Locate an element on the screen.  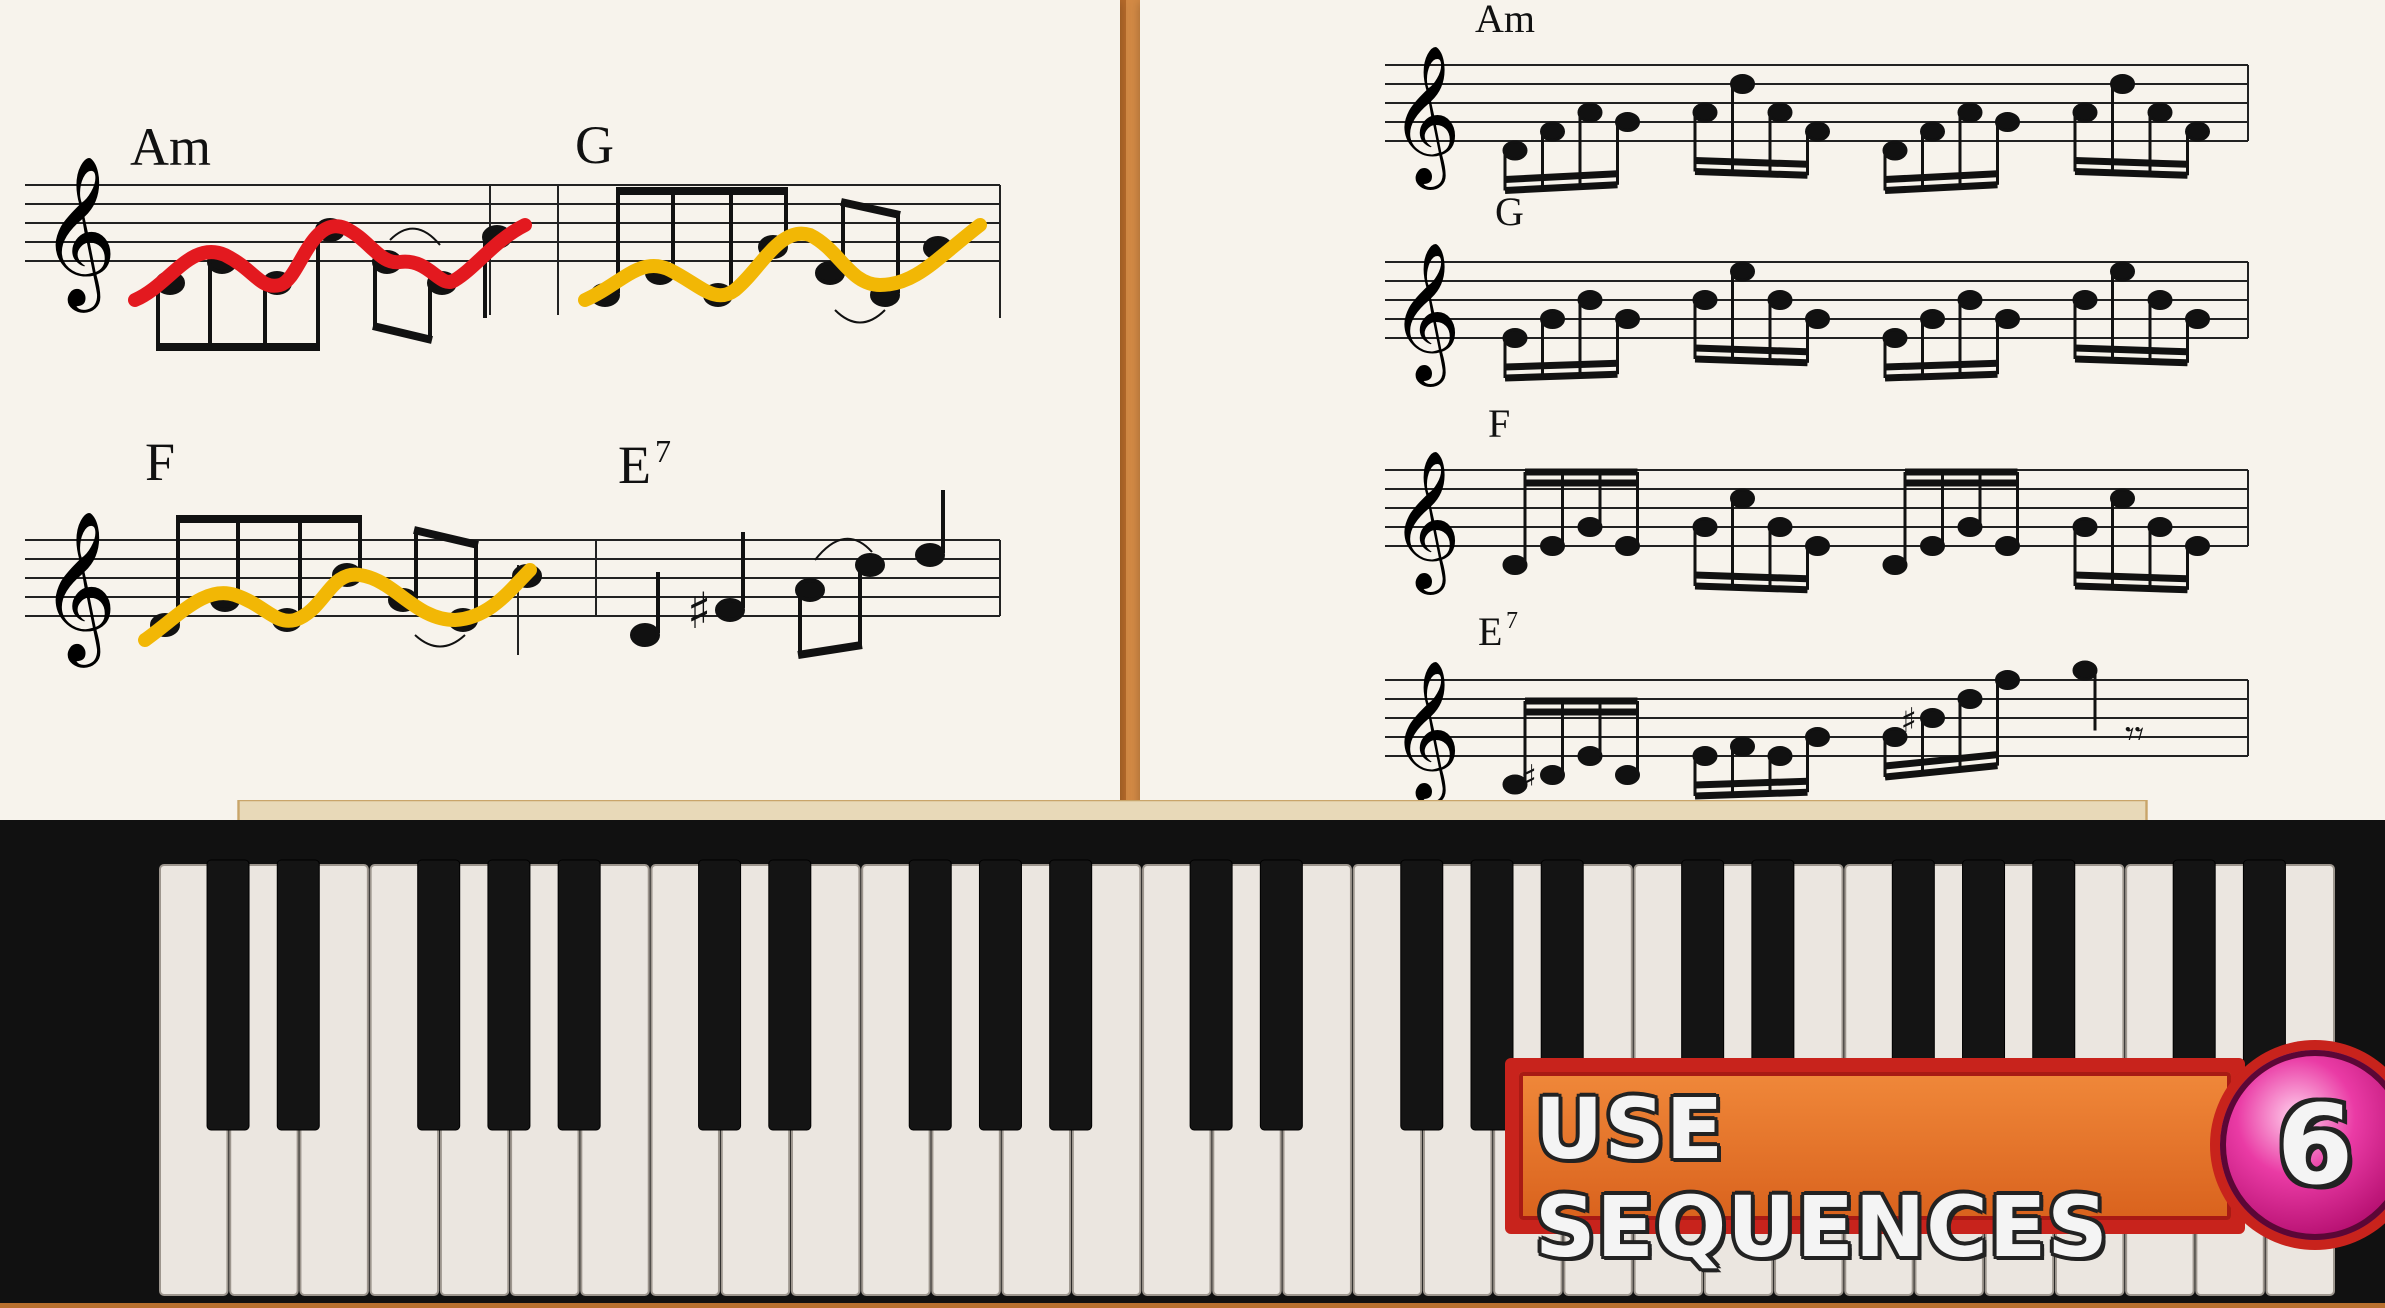
chord-label: G is located at coordinates (594, 145).